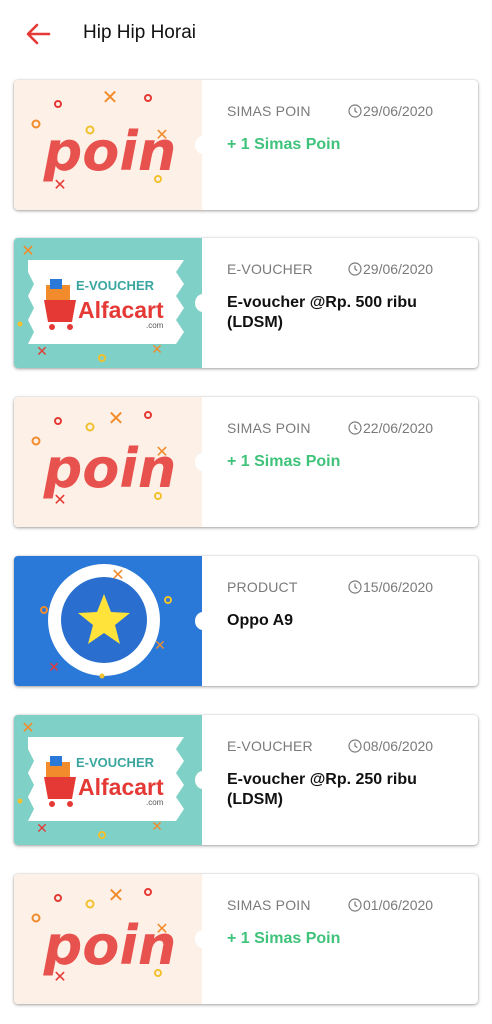  I want to click on card-date: 22/06/2020, so click(390, 429).